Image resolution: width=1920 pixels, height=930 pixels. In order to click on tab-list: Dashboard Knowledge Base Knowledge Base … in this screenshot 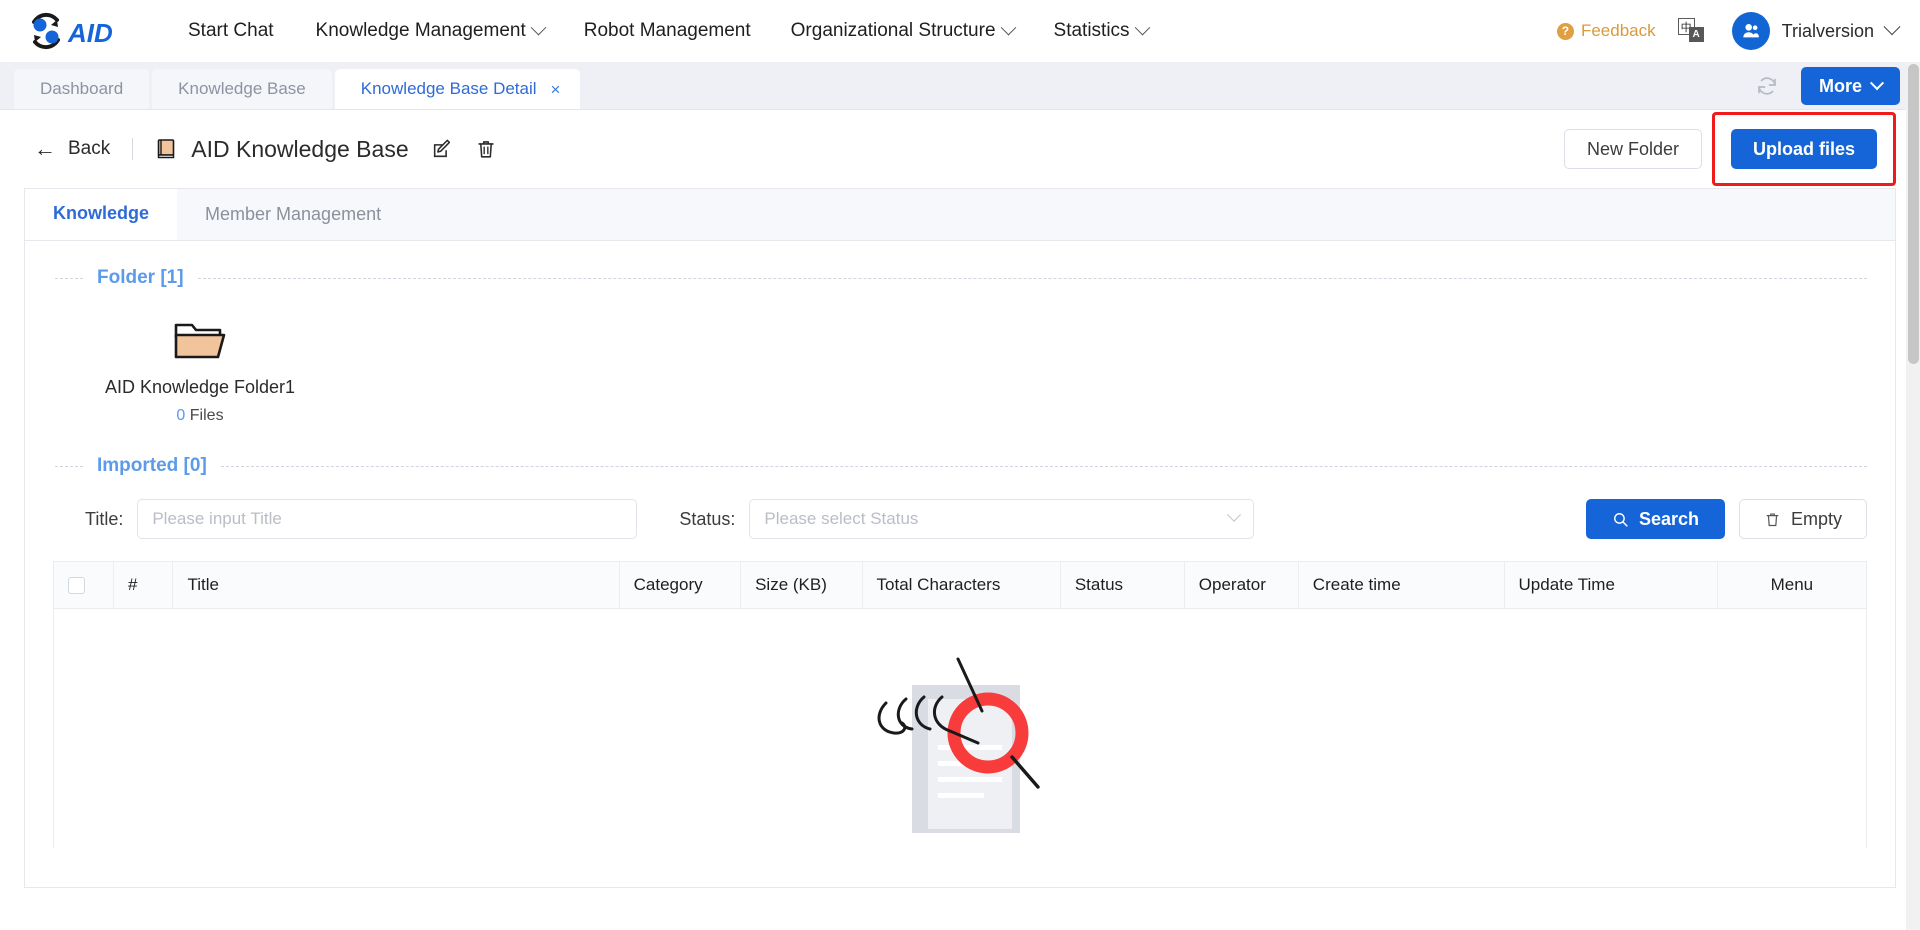, I will do `click(297, 89)`.